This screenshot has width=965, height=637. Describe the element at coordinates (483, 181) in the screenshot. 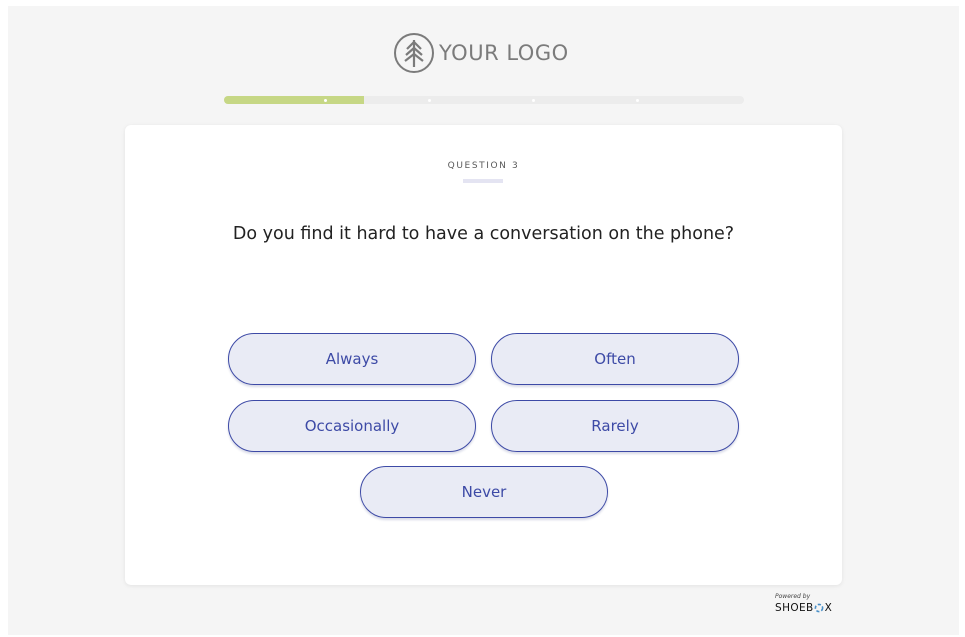

I see `question-divider` at that location.